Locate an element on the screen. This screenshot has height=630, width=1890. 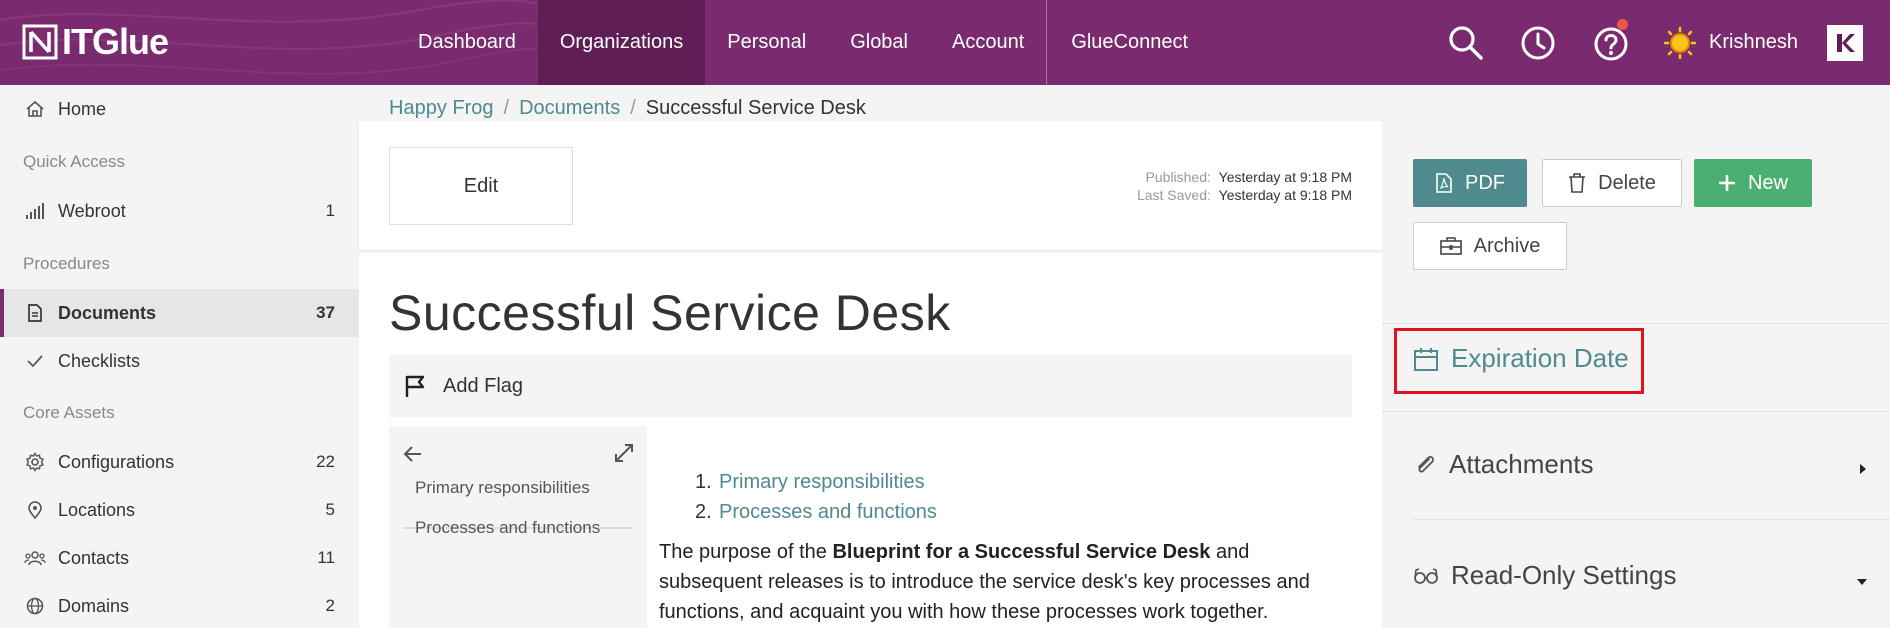
pdf-file-icon is located at coordinates (1444, 183).